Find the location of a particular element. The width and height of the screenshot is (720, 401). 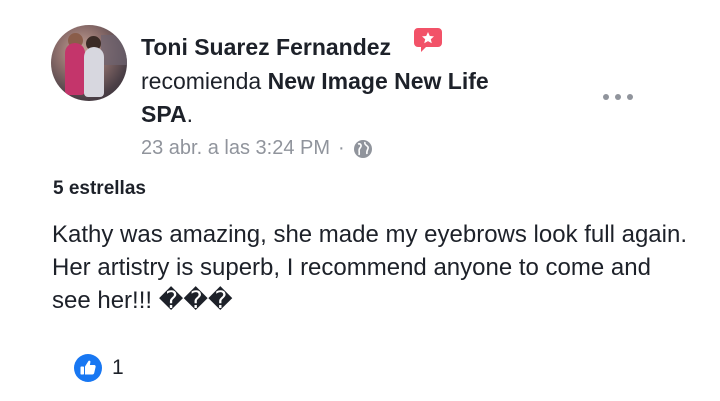

globe-icon is located at coordinates (362, 148).